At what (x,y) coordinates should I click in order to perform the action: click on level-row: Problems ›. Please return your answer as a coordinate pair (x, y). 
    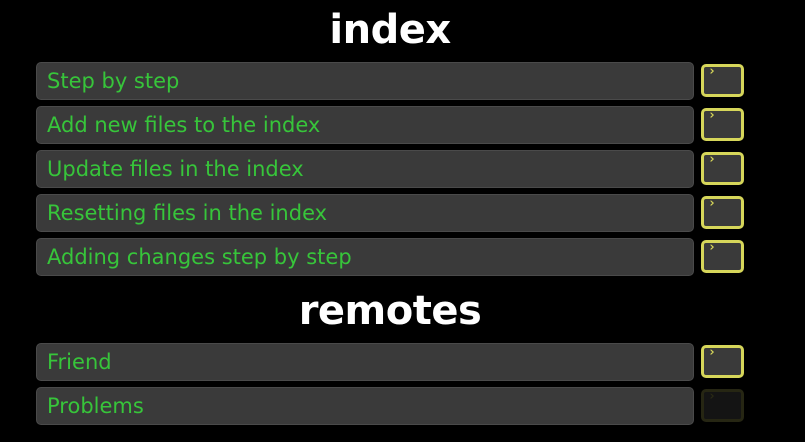
    Looking at the image, I should click on (391, 407).